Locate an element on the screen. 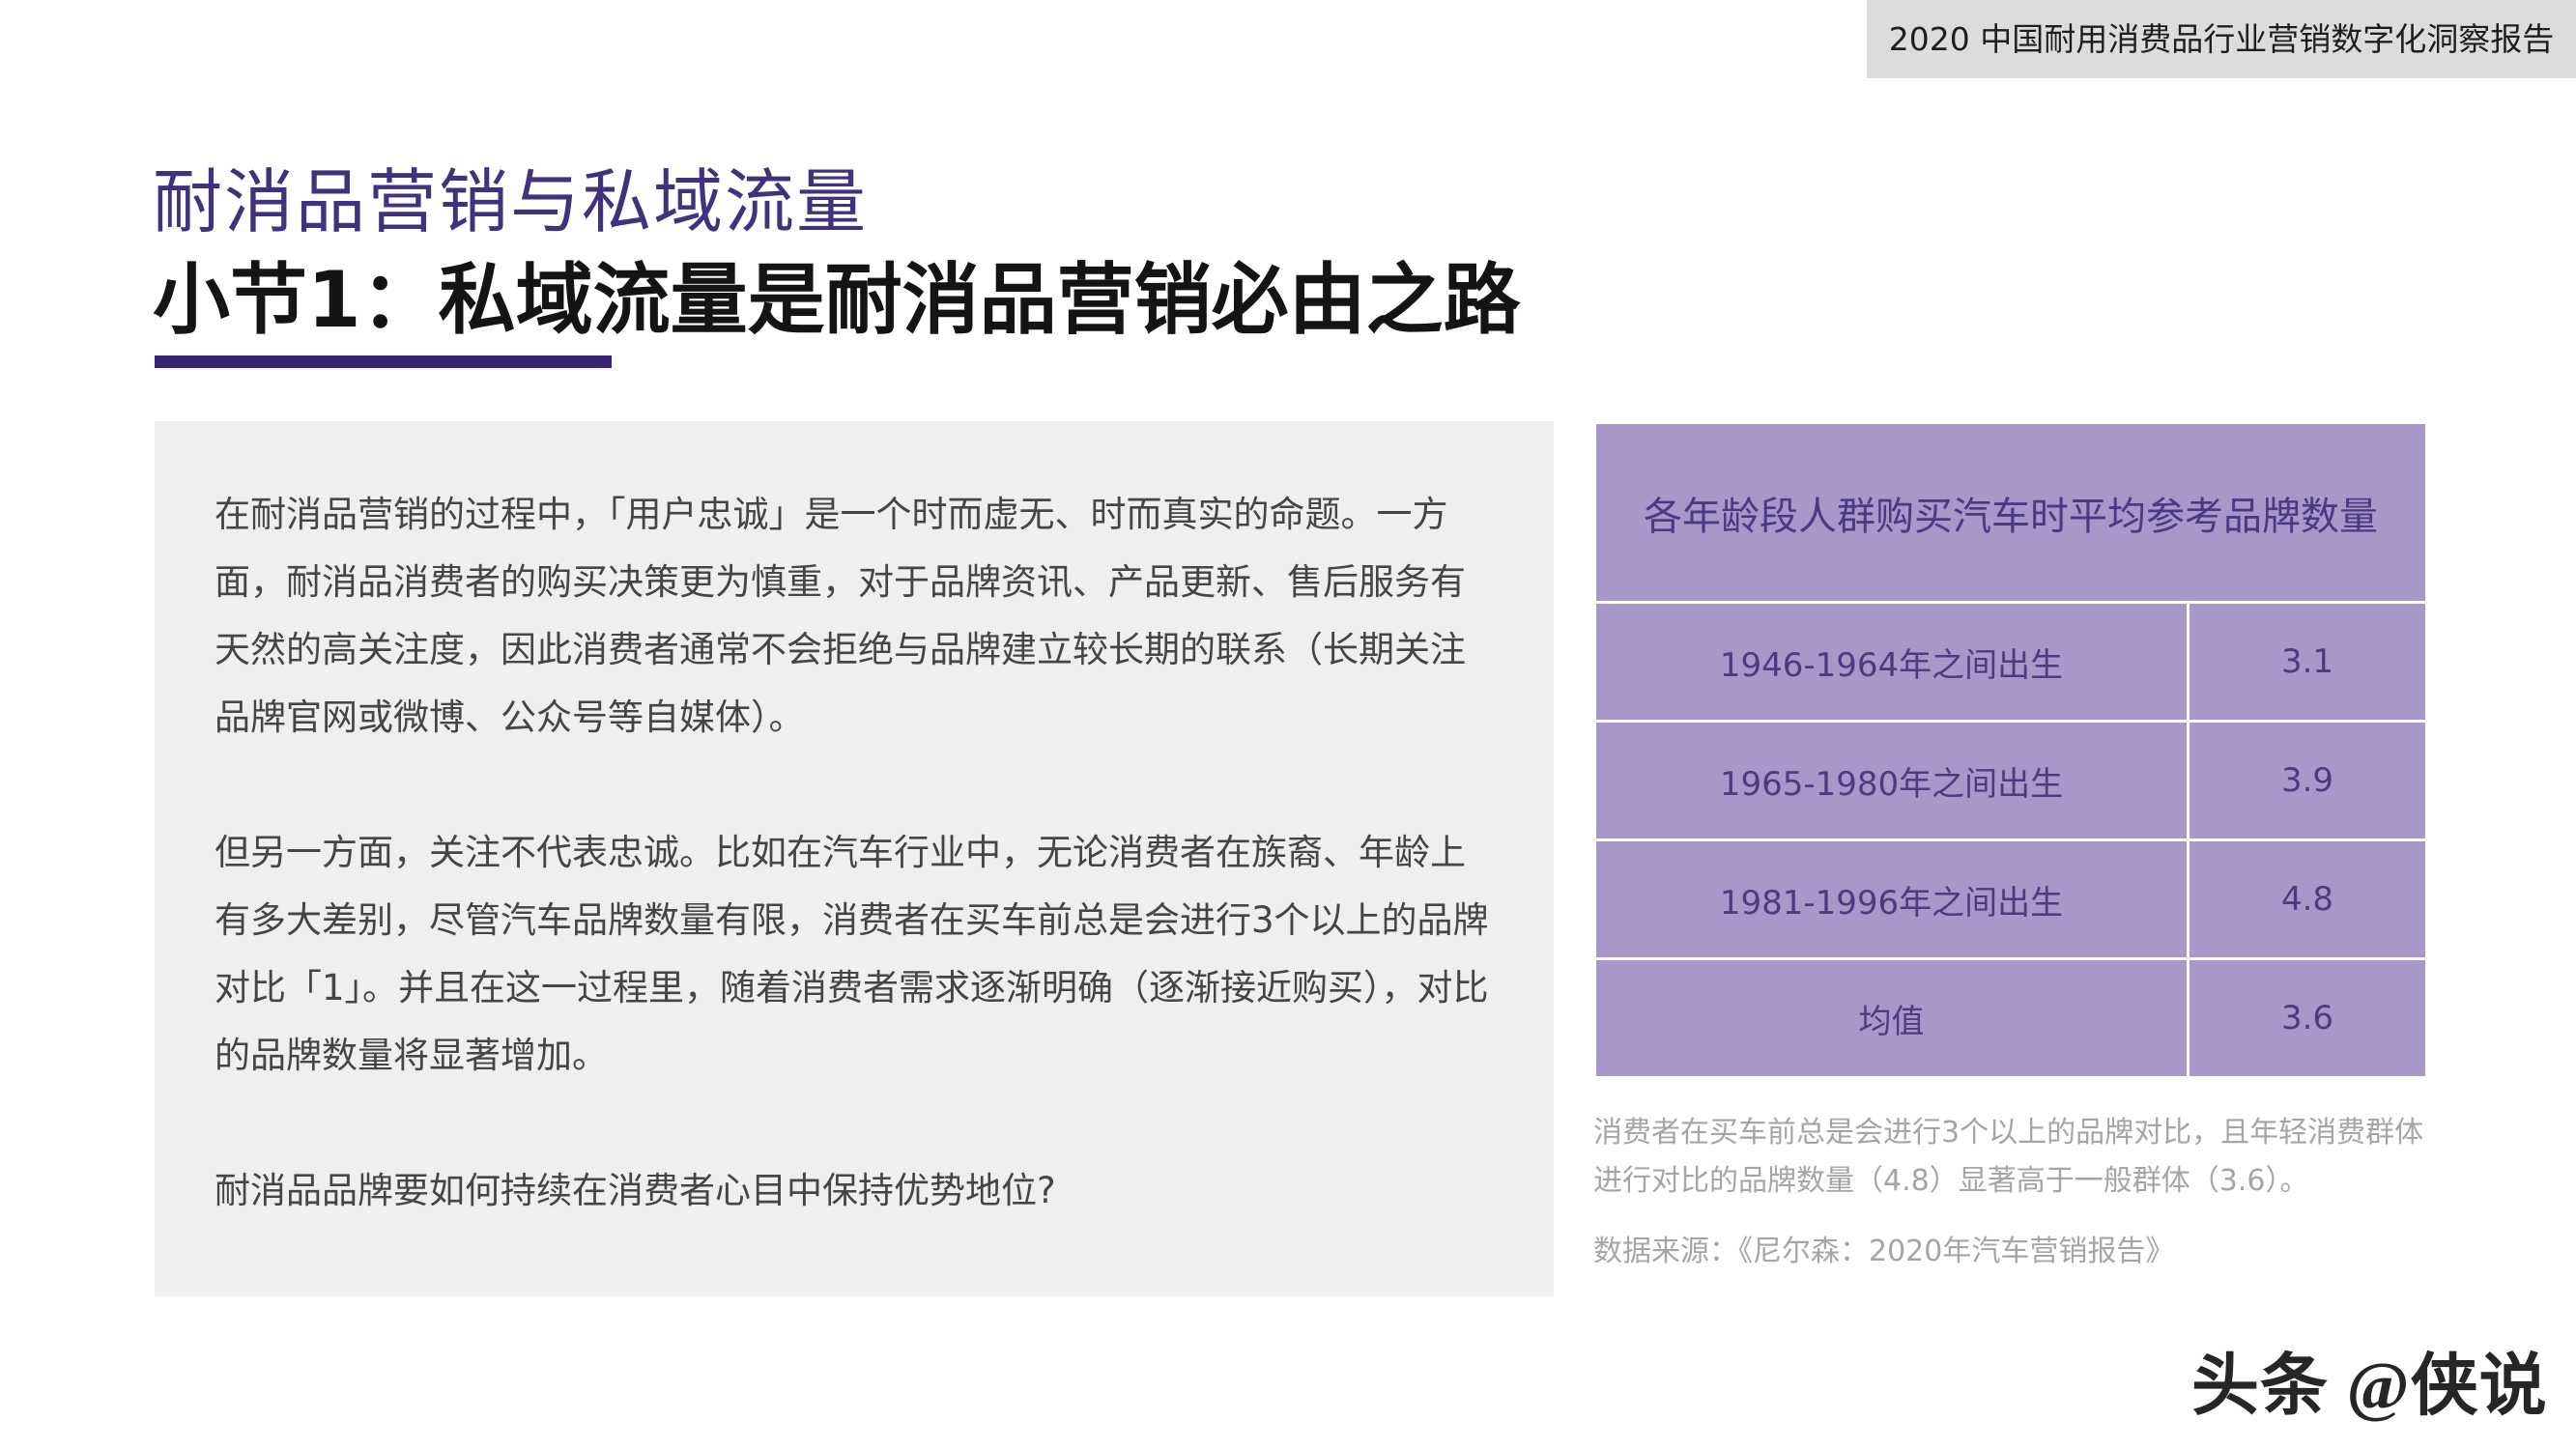 The height and width of the screenshot is (1449, 2576). table-row: 1965-1980年之间出生 3.9 is located at coordinates (2011, 780).